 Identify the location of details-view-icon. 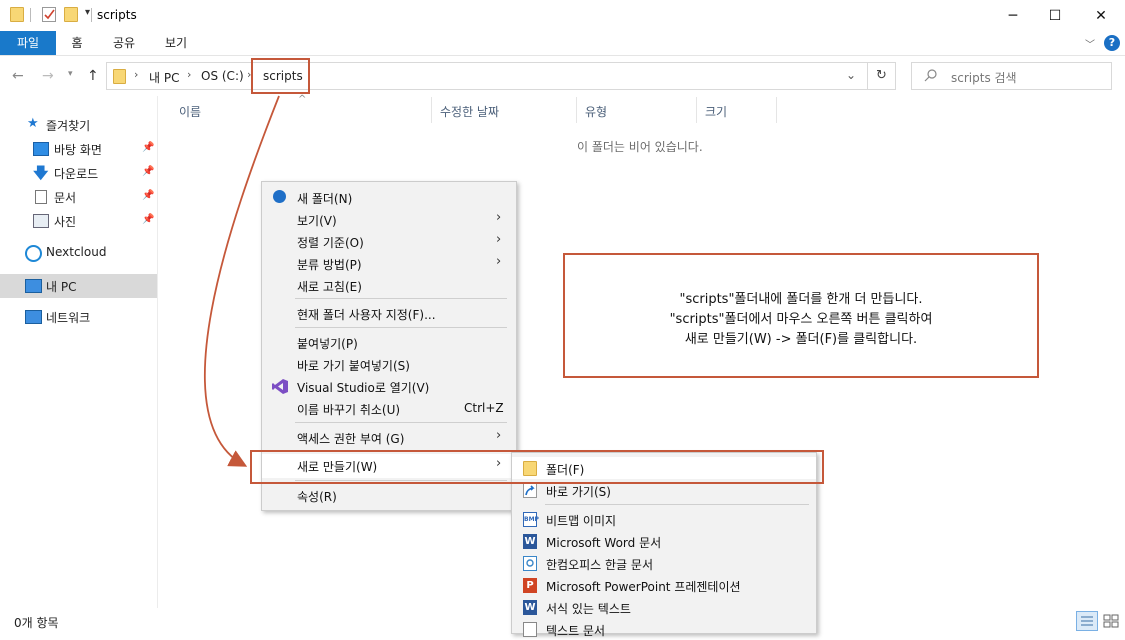
(1087, 621).